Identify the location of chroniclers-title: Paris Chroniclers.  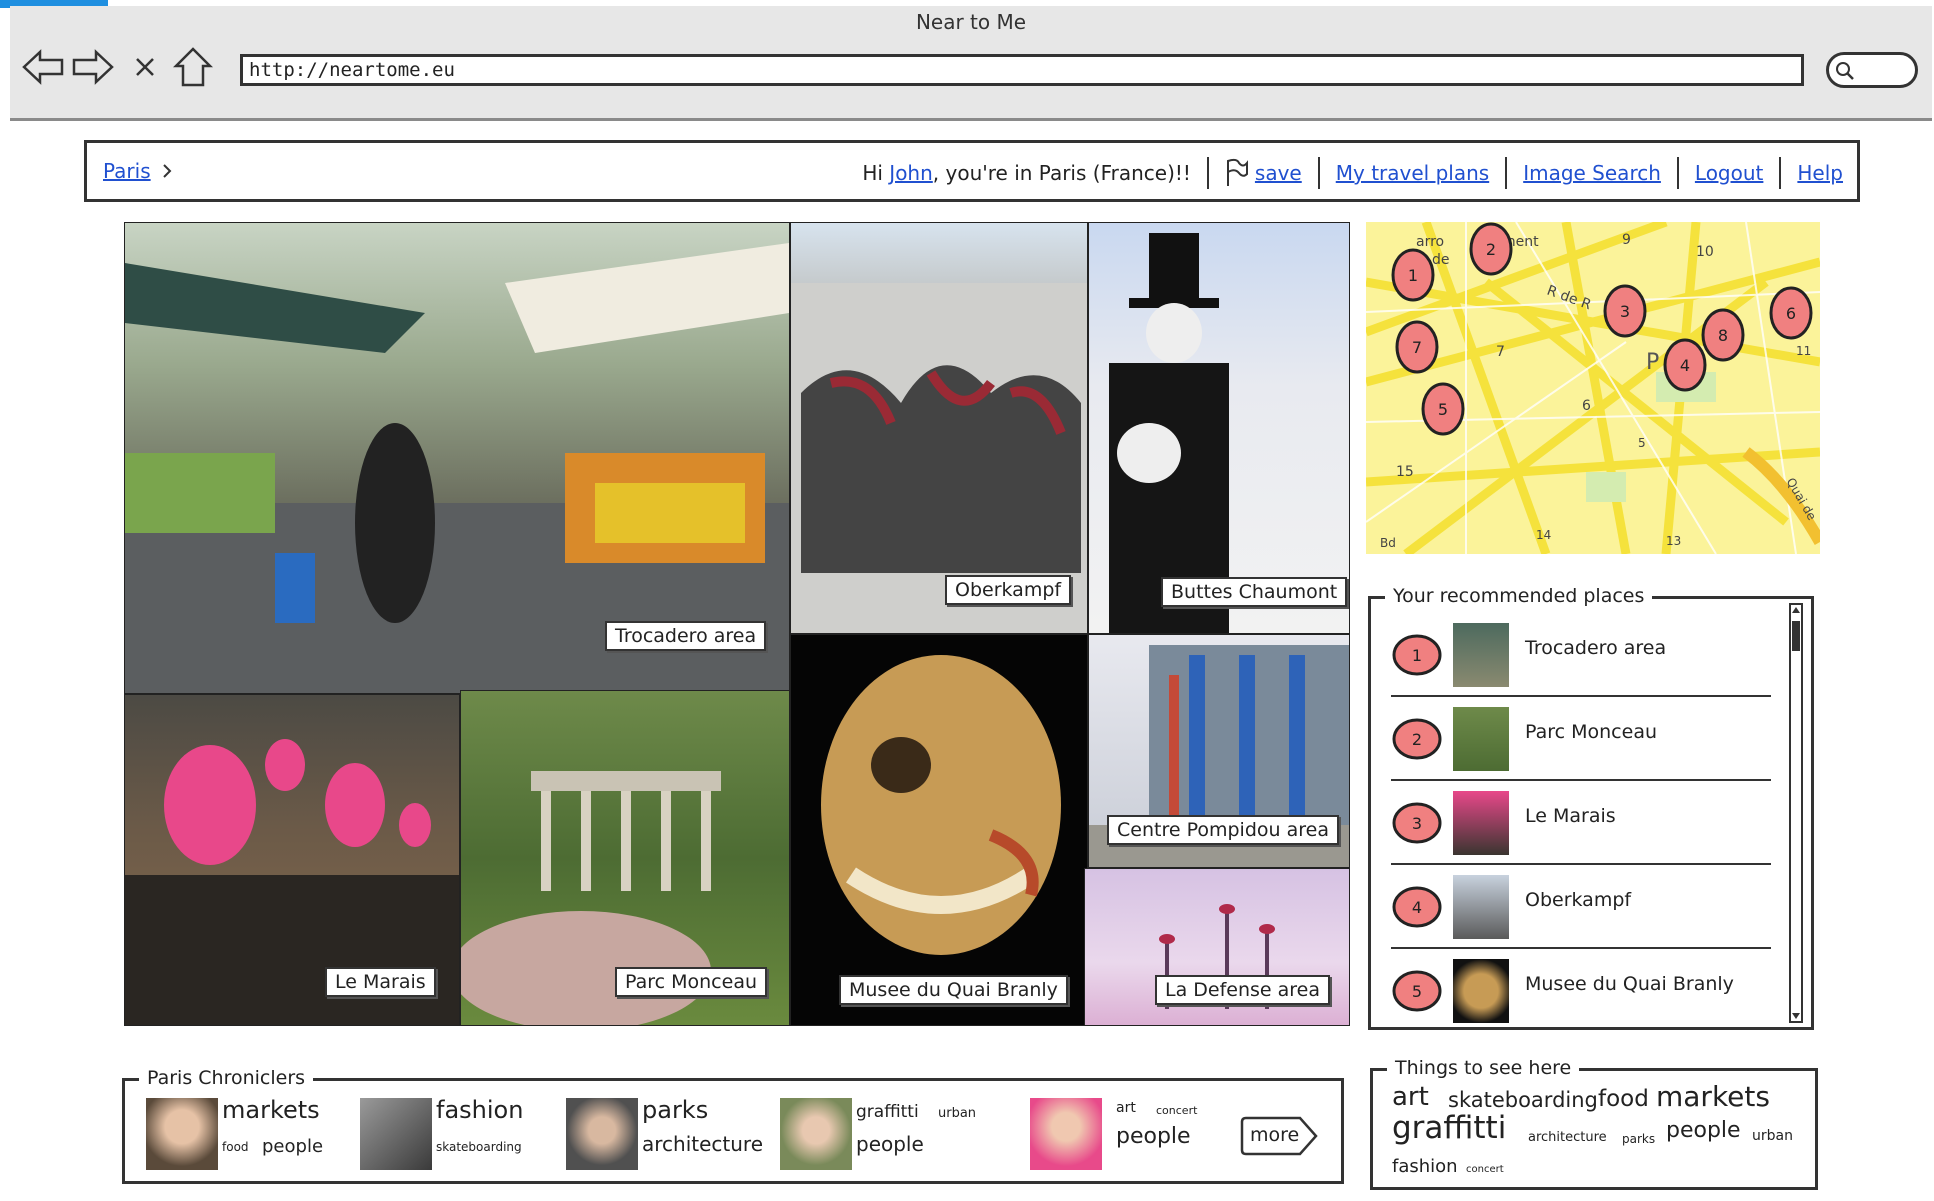
(226, 1078).